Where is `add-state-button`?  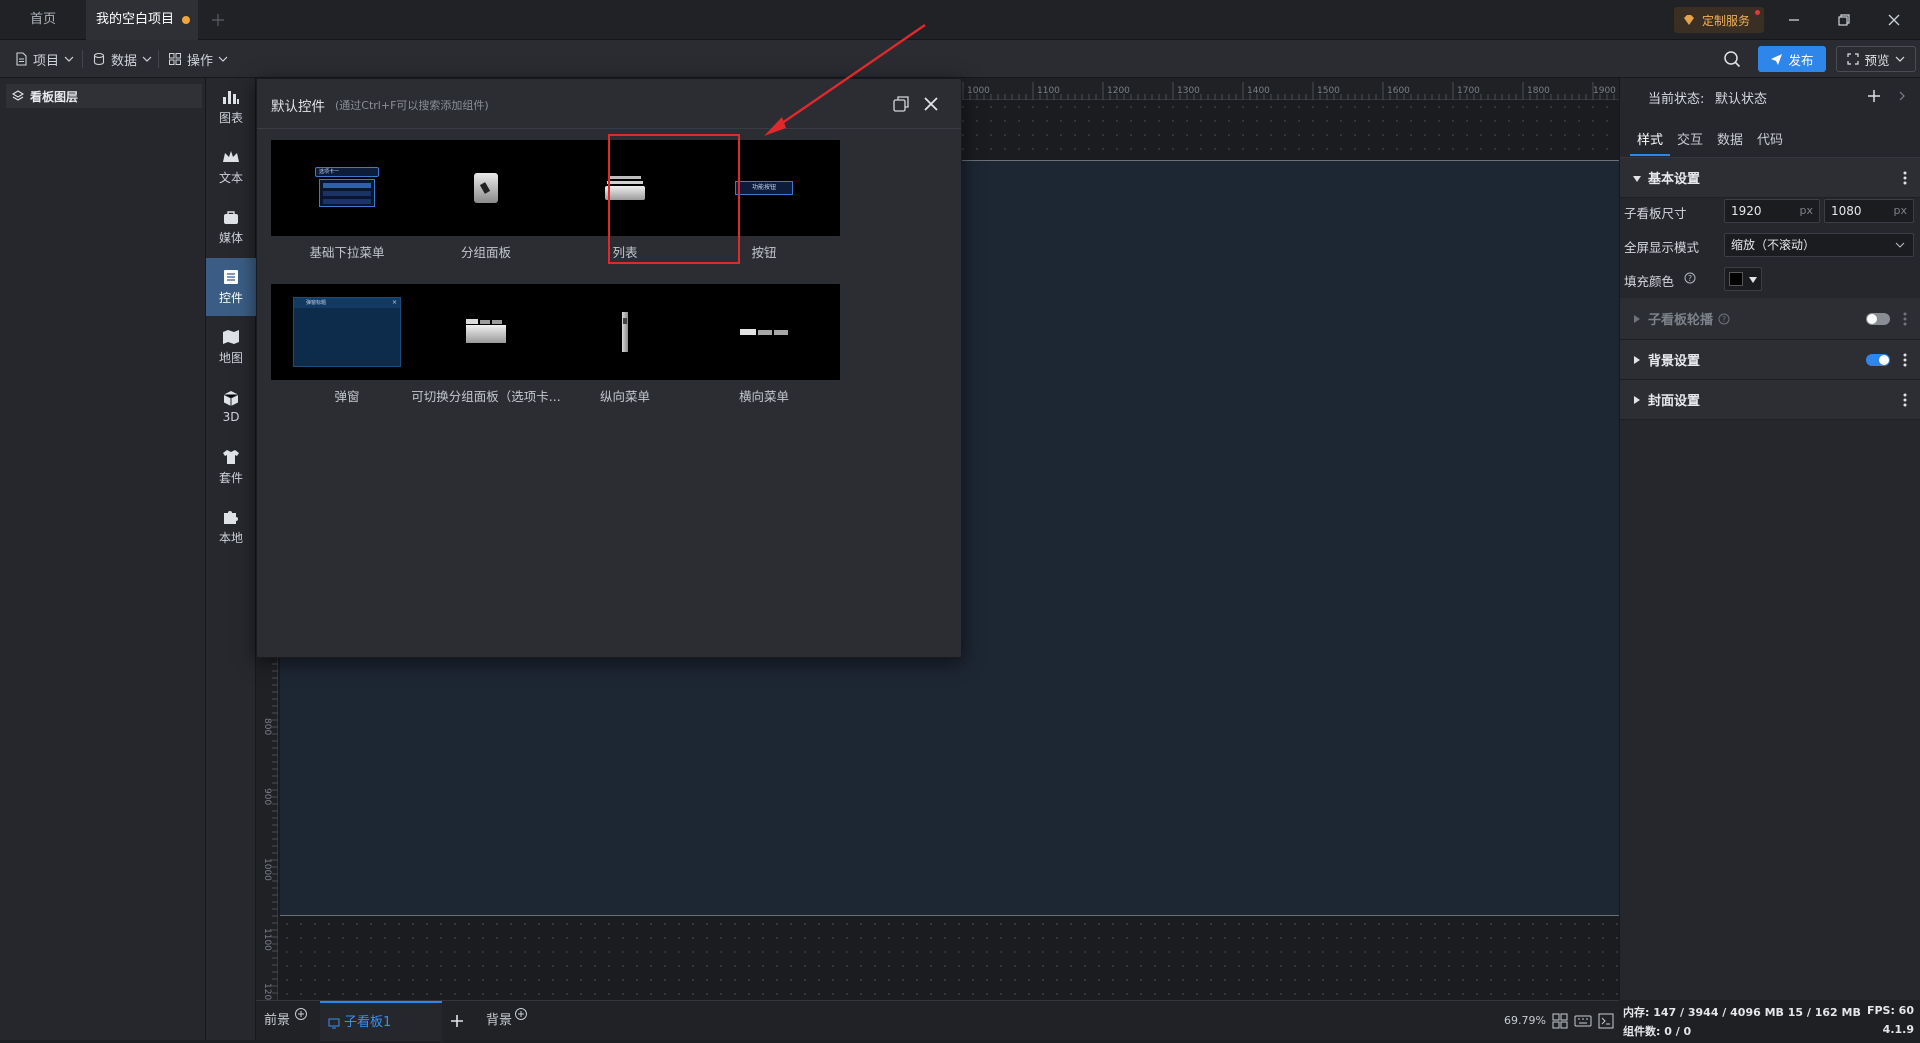 add-state-button is located at coordinates (1874, 96).